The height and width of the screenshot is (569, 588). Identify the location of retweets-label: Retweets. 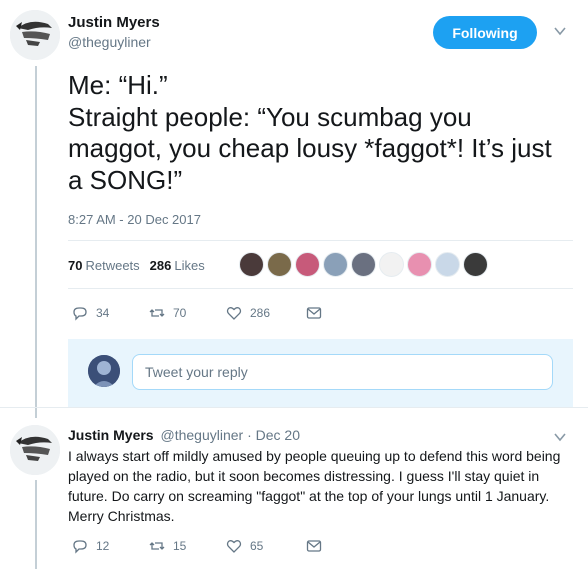
(112, 265).